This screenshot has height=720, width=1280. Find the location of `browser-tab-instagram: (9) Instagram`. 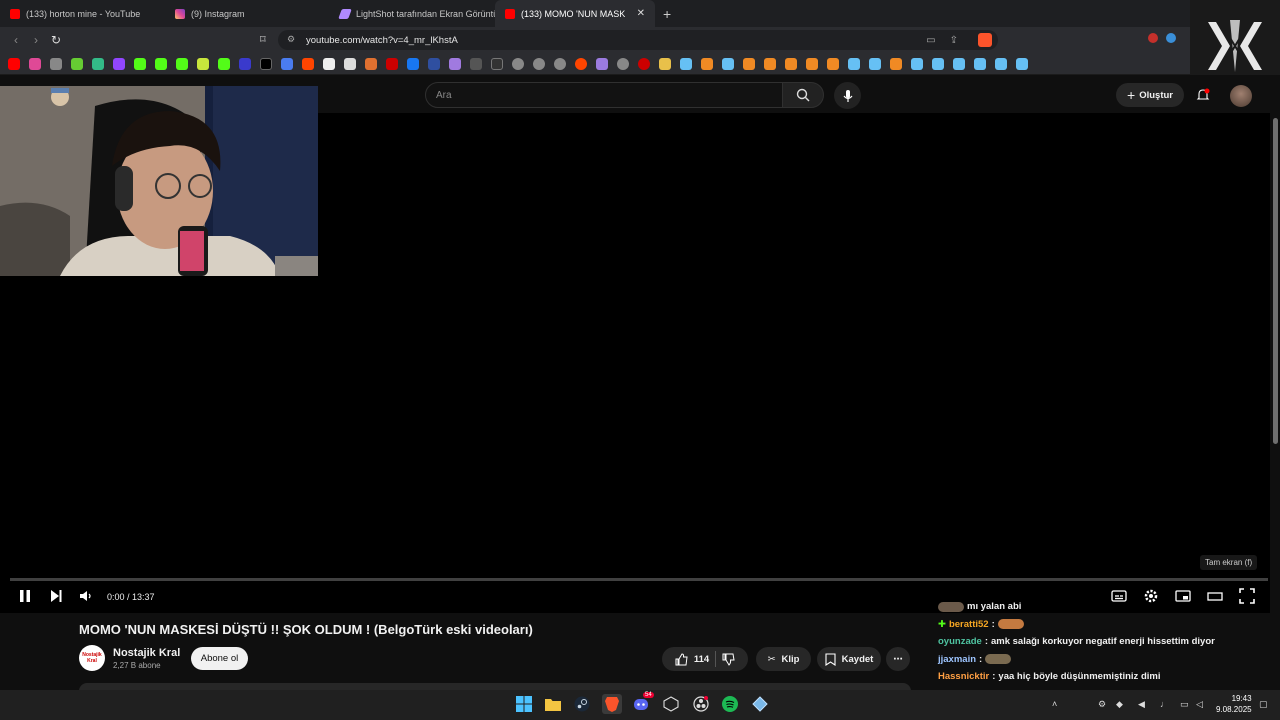

browser-tab-instagram: (9) Instagram is located at coordinates (247, 13).